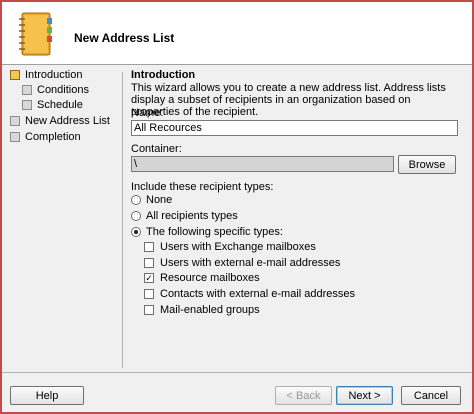  Describe the element at coordinates (36, 34) in the screenshot. I see `address-book-icon` at that location.